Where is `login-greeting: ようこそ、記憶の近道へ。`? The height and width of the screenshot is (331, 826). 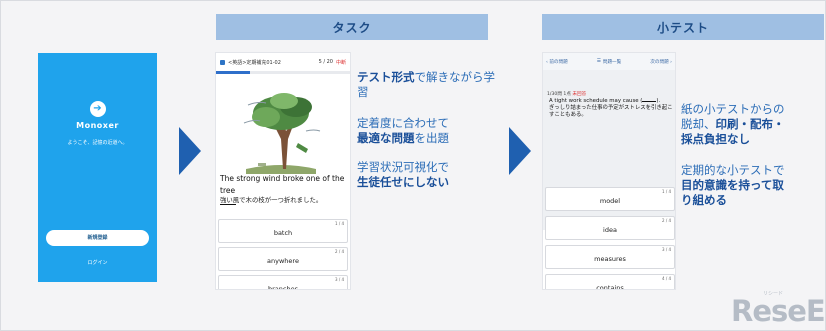 login-greeting: ようこそ、記憶の近道へ。 is located at coordinates (97, 143).